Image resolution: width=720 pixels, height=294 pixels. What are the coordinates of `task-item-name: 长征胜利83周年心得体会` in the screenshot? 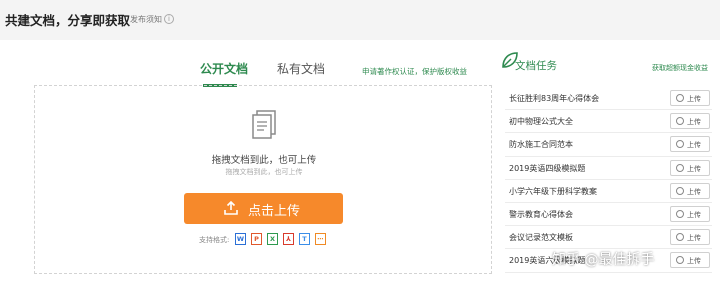 It's located at (554, 98).